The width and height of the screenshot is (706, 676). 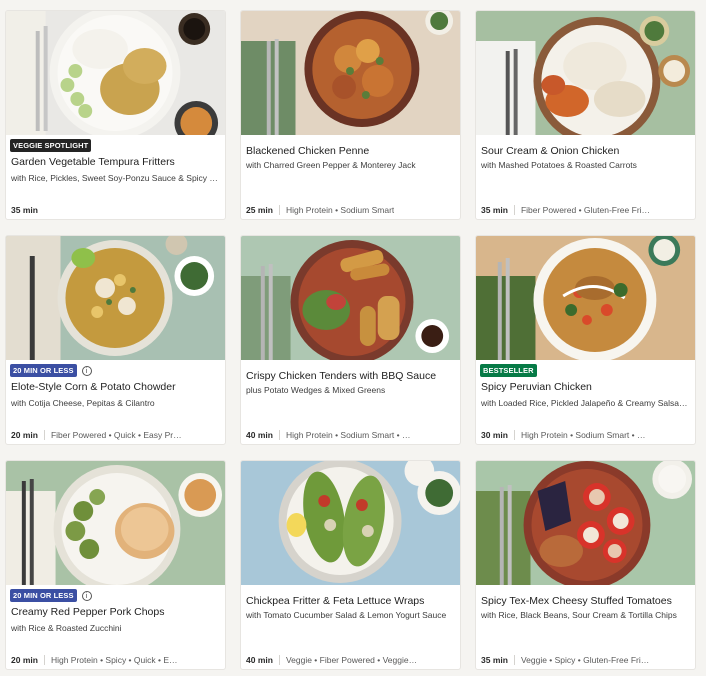 I want to click on recipe-subtitle: with Cotija Cheese, Pepitas & Cilantro, so click(x=83, y=403).